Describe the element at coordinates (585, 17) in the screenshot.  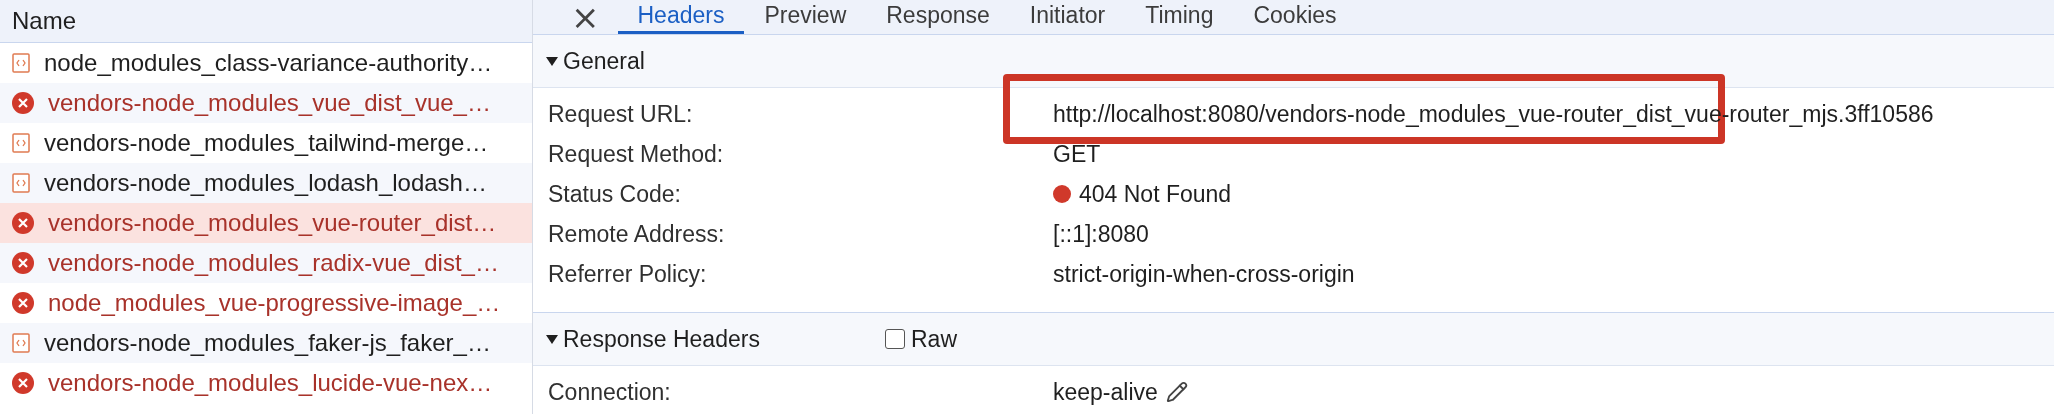
I see `close-button: ×` at that location.